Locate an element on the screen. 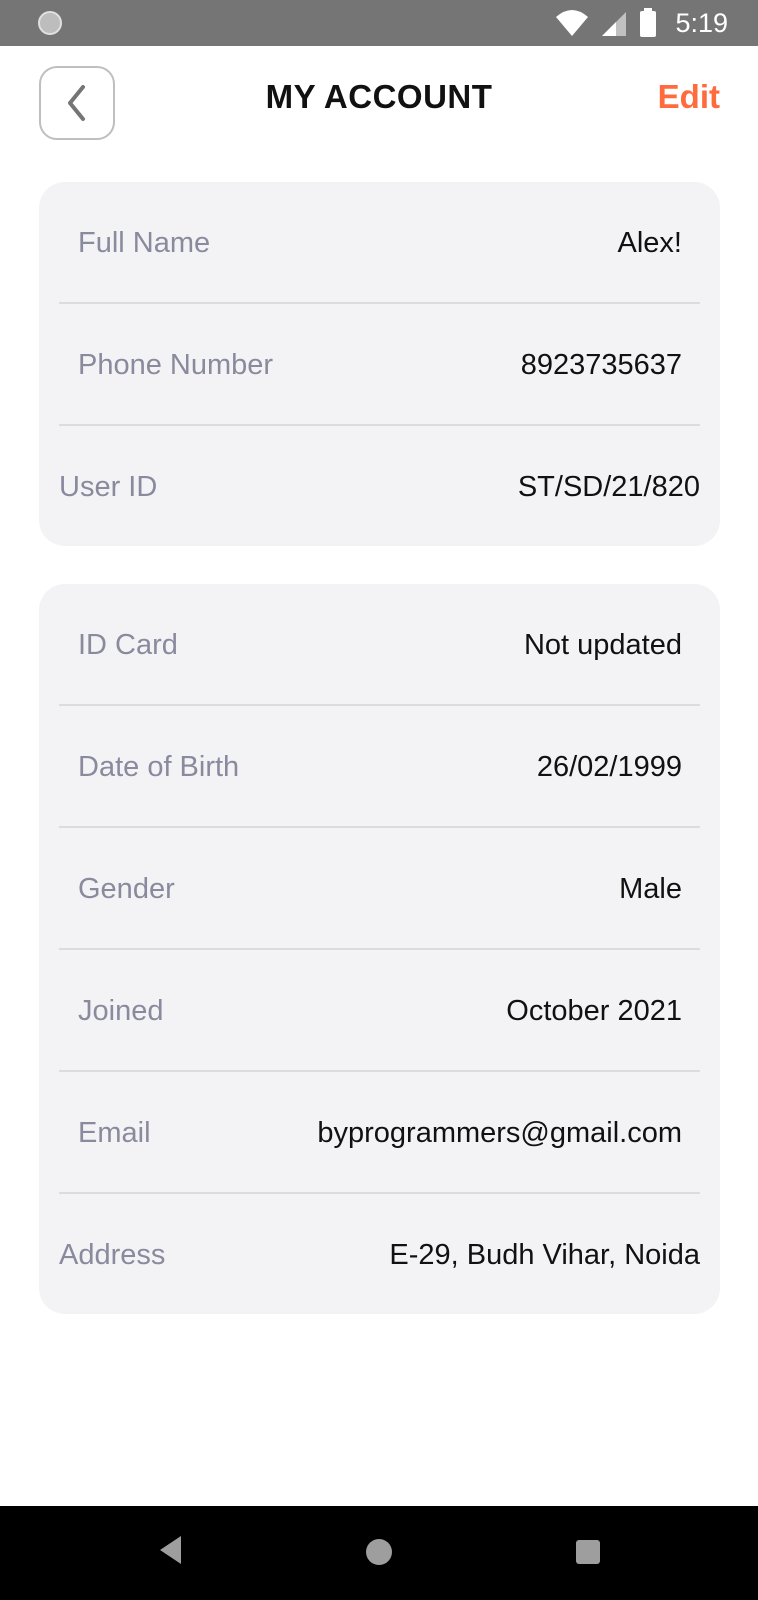  system-nav-bar is located at coordinates (379, 1553).